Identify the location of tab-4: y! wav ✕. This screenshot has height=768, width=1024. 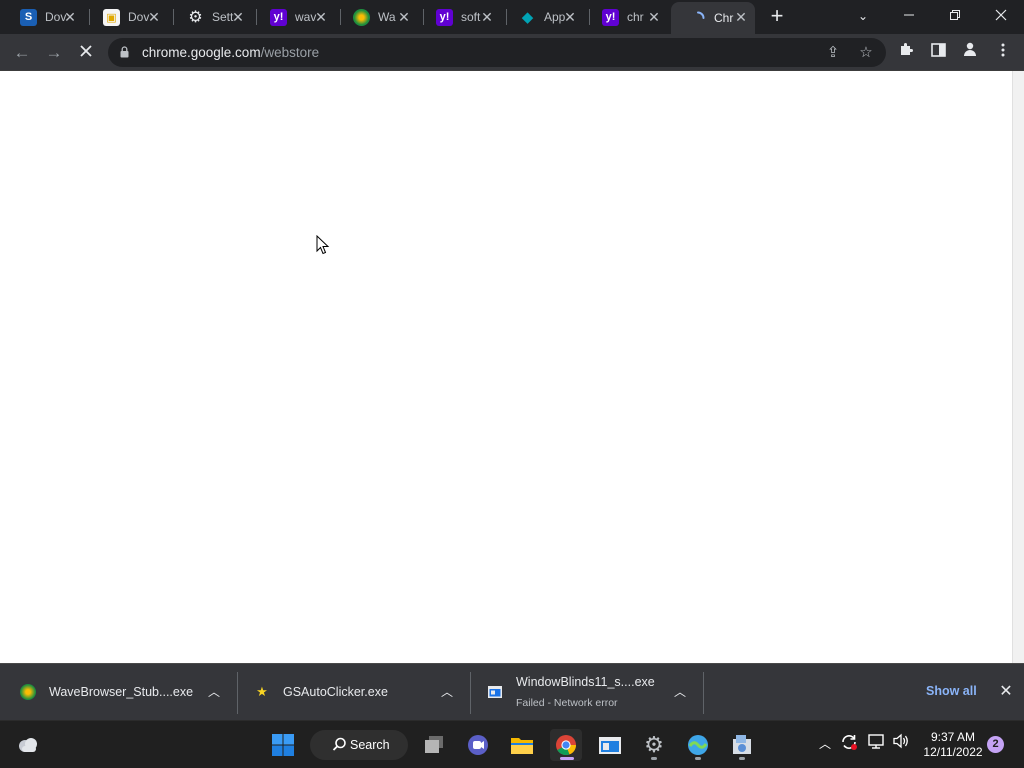
(293, 17).